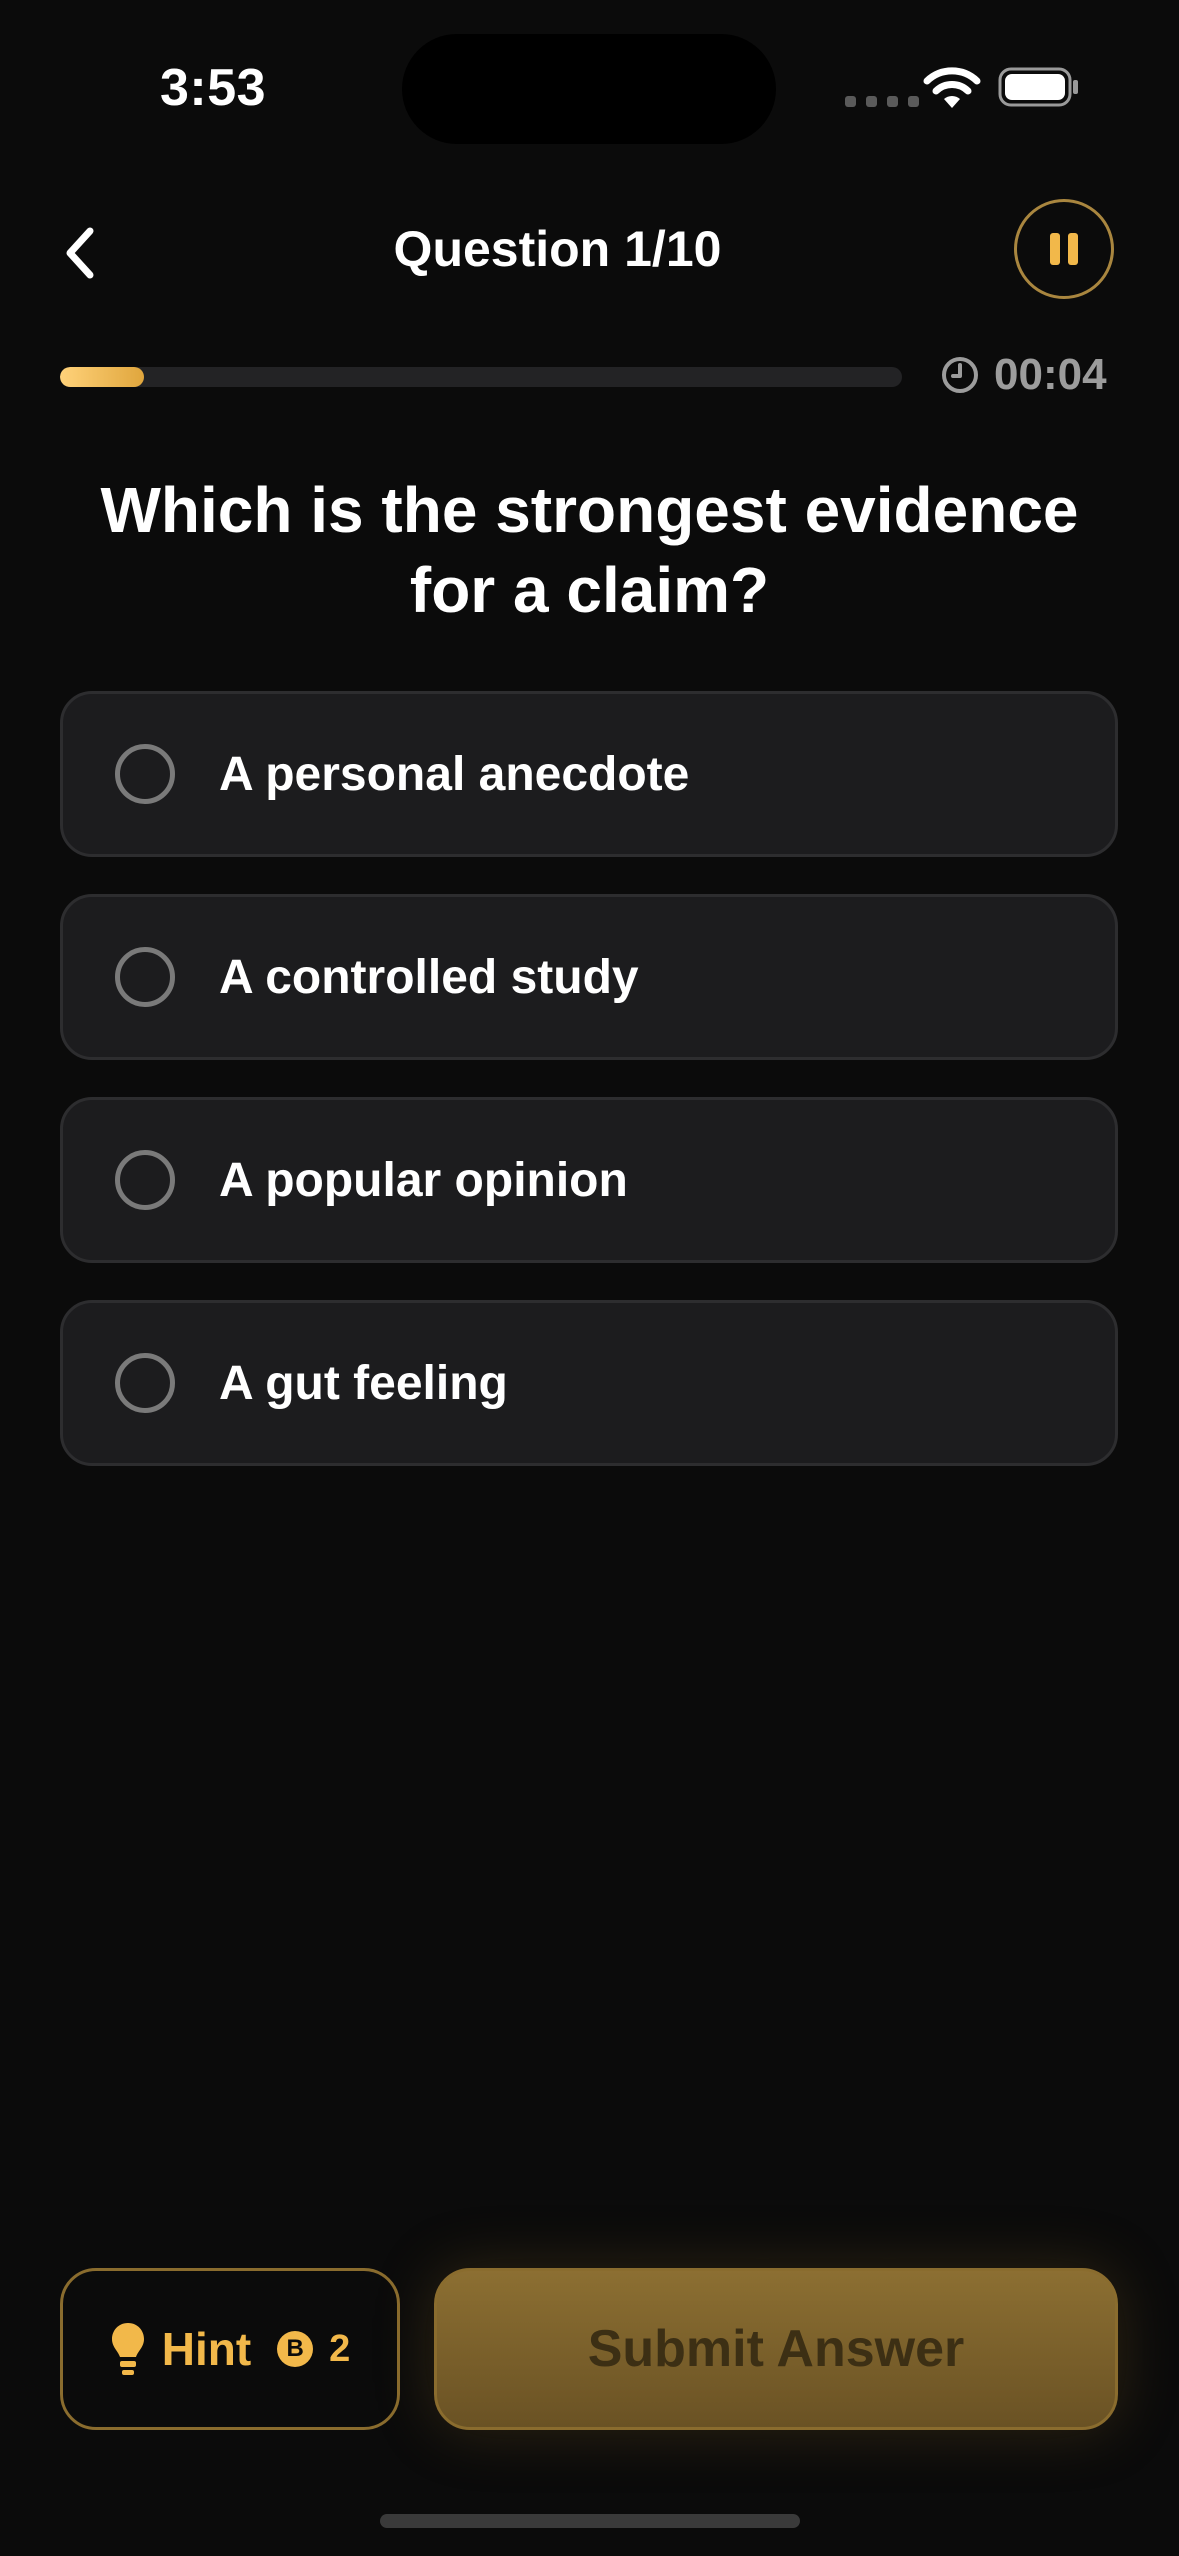  What do you see at coordinates (776, 2349) in the screenshot?
I see `submit-answer-button: Submit Answer` at bounding box center [776, 2349].